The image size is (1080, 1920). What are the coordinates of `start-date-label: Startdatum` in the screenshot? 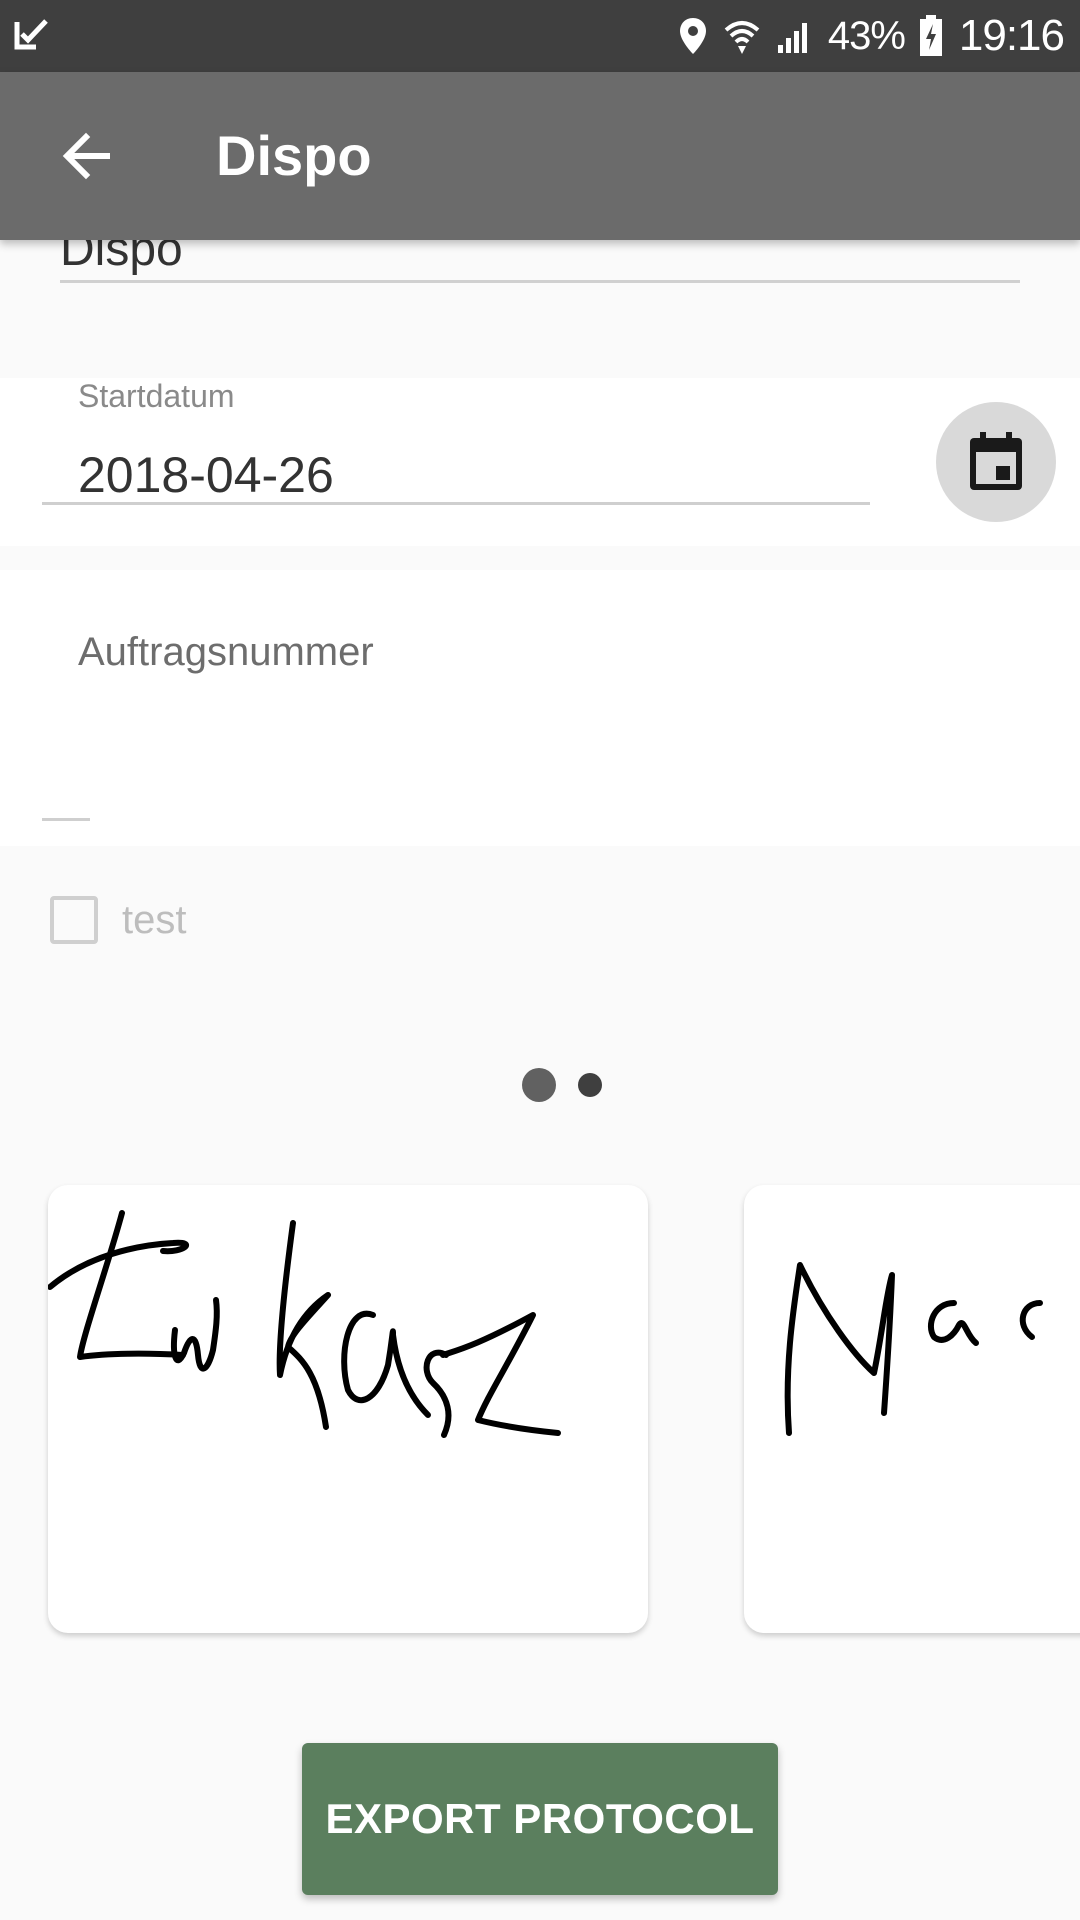 It's located at (156, 396).